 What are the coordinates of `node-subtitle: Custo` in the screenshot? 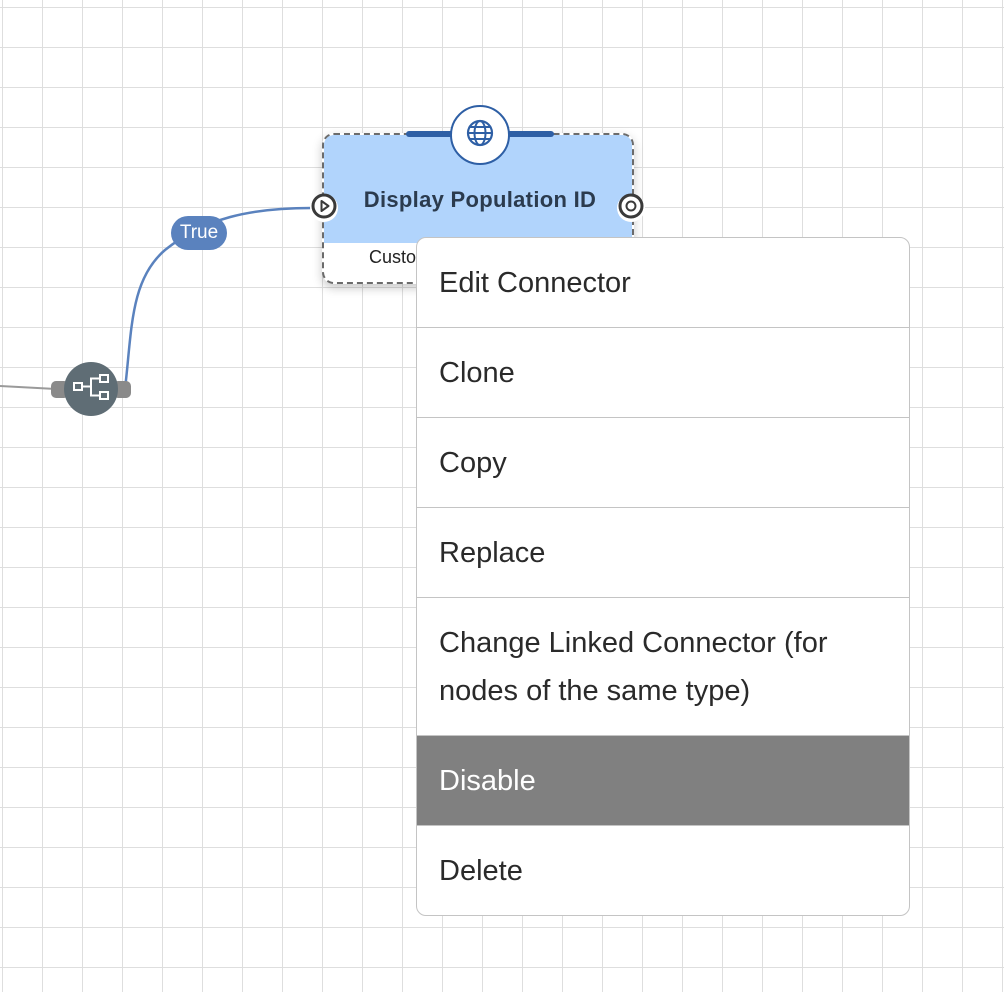 It's located at (393, 257).